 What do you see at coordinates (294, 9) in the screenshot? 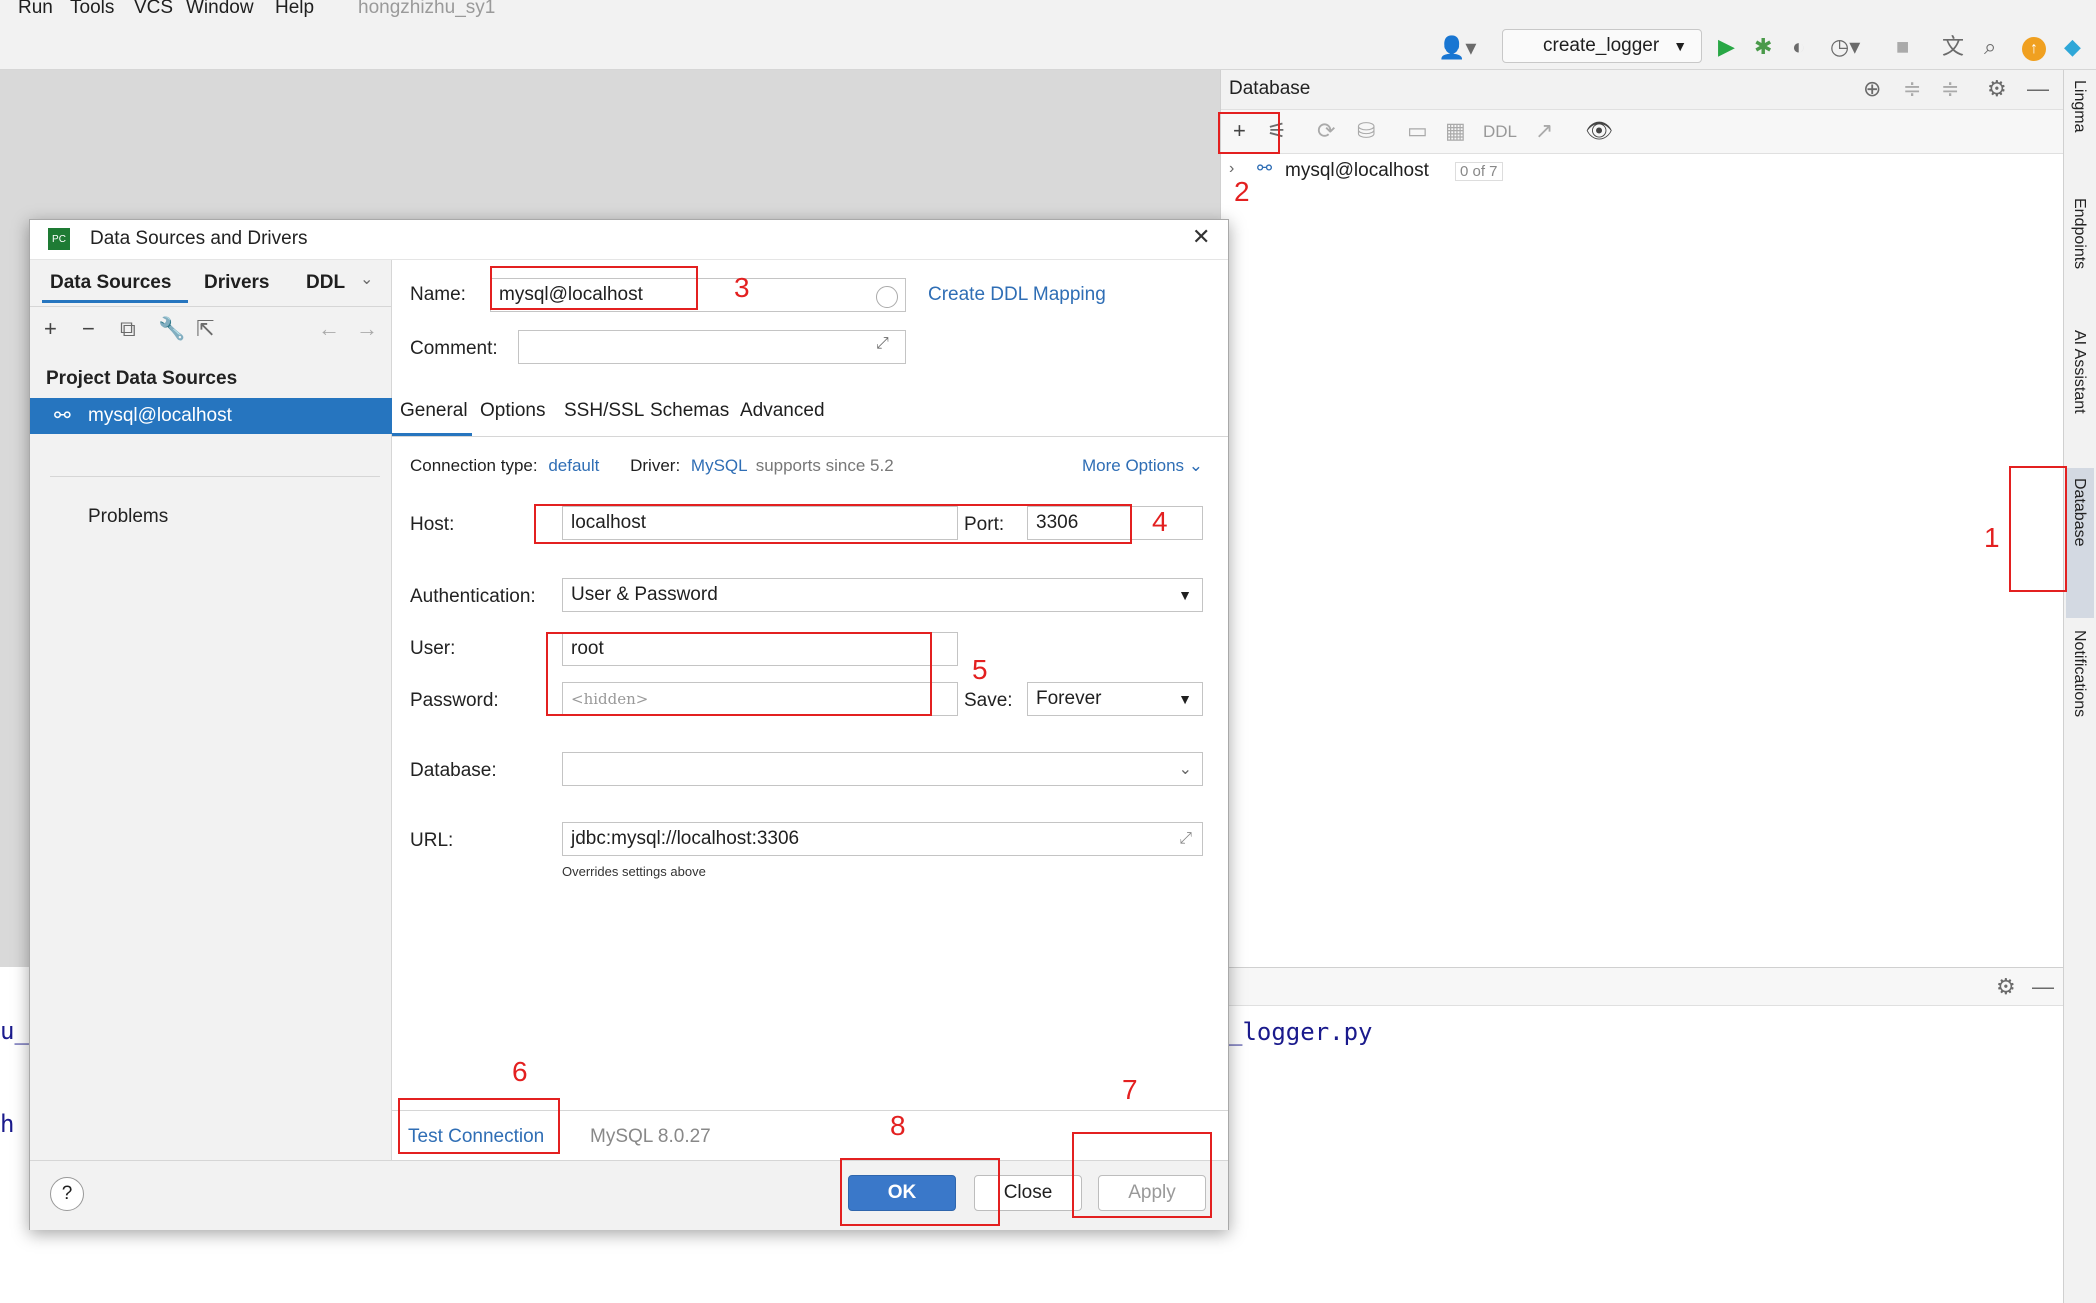
I see `menu-help: Help` at bounding box center [294, 9].